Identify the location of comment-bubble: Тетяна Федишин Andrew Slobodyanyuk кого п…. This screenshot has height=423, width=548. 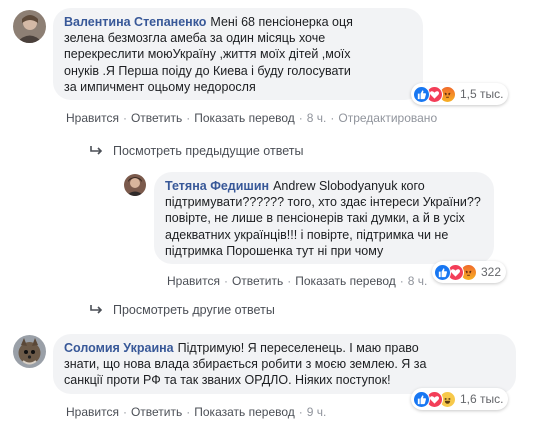
(324, 218).